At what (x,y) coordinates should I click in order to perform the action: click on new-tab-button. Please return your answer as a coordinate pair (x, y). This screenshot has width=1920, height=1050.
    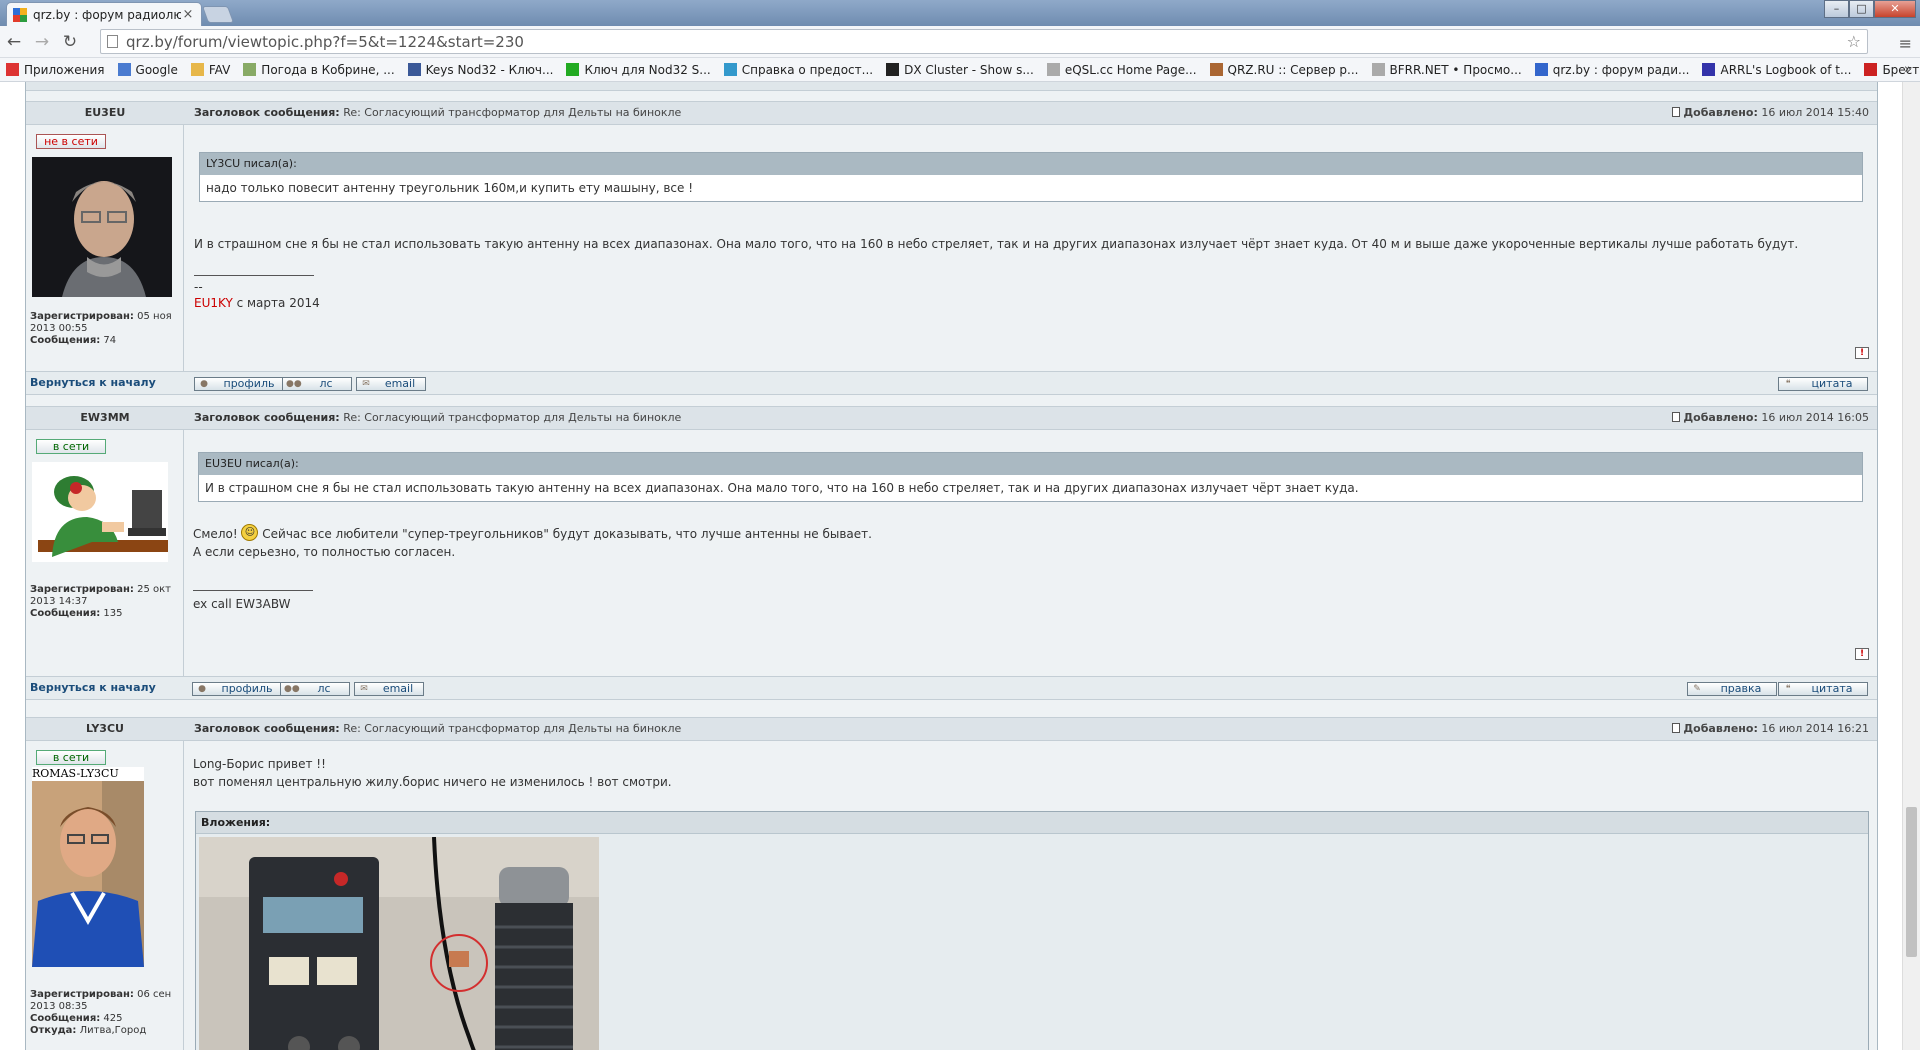
    Looking at the image, I should click on (218, 14).